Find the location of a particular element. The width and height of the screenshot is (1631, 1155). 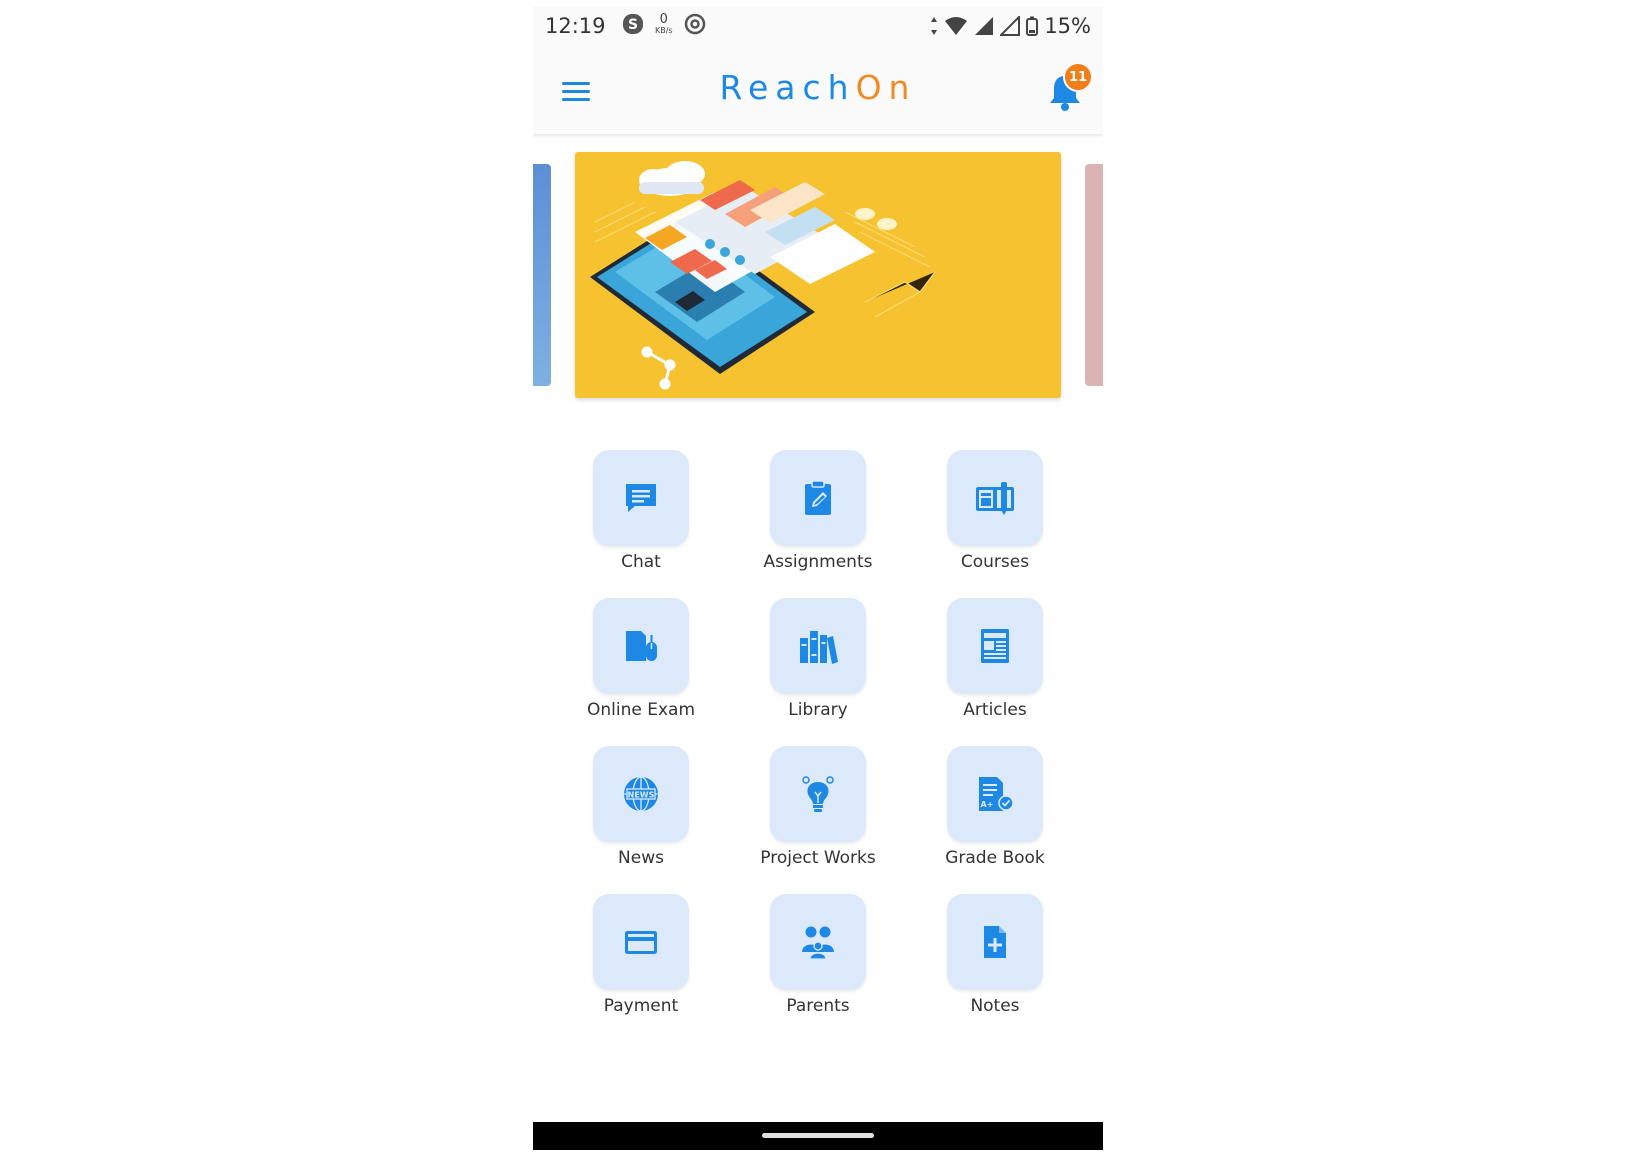

skype-icon: S is located at coordinates (633, 24).